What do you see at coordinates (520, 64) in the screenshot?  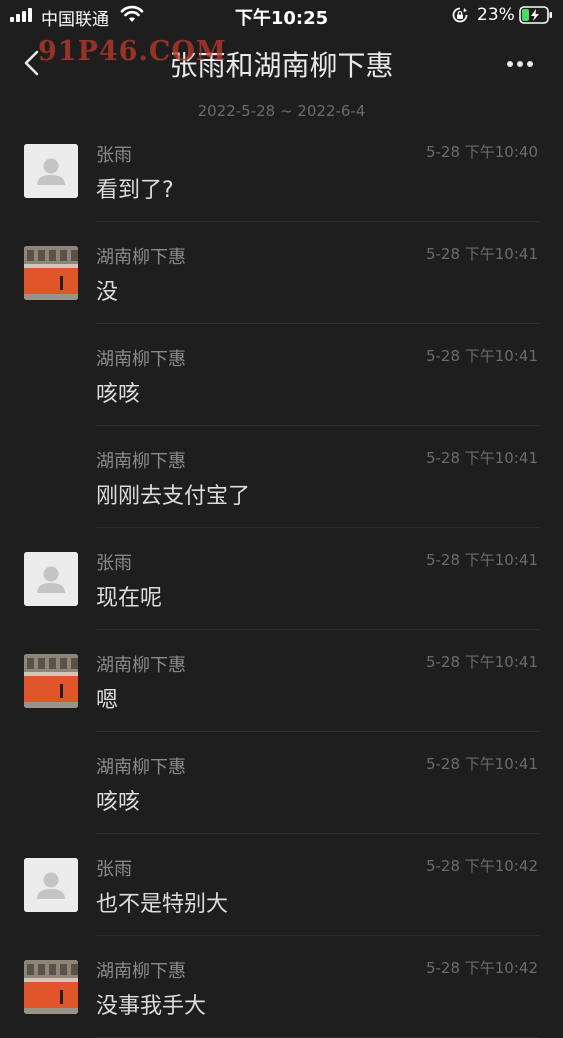 I see `more-options-button` at bounding box center [520, 64].